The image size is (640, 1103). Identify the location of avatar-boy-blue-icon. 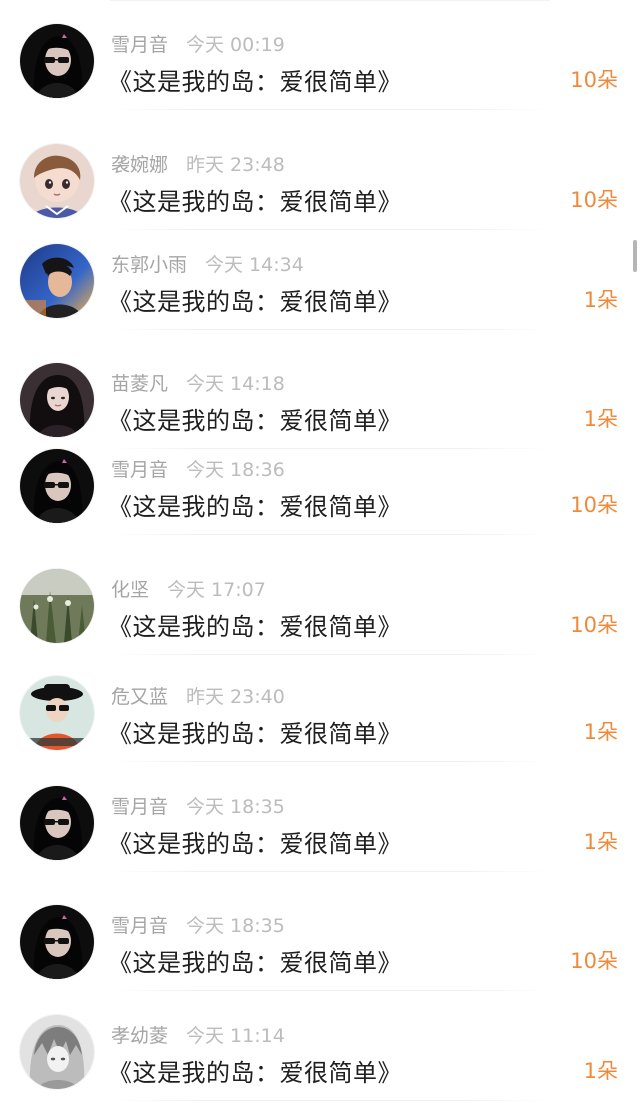
(57, 281).